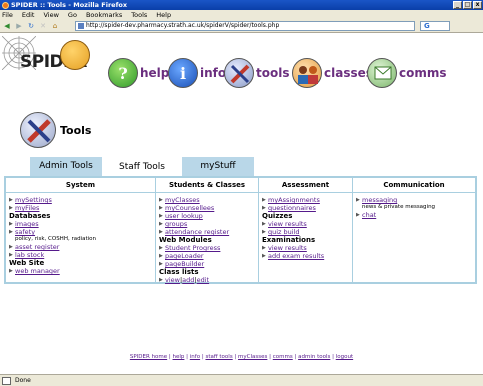  Describe the element at coordinates (6, 380) in the screenshot. I see `status-icon` at that location.